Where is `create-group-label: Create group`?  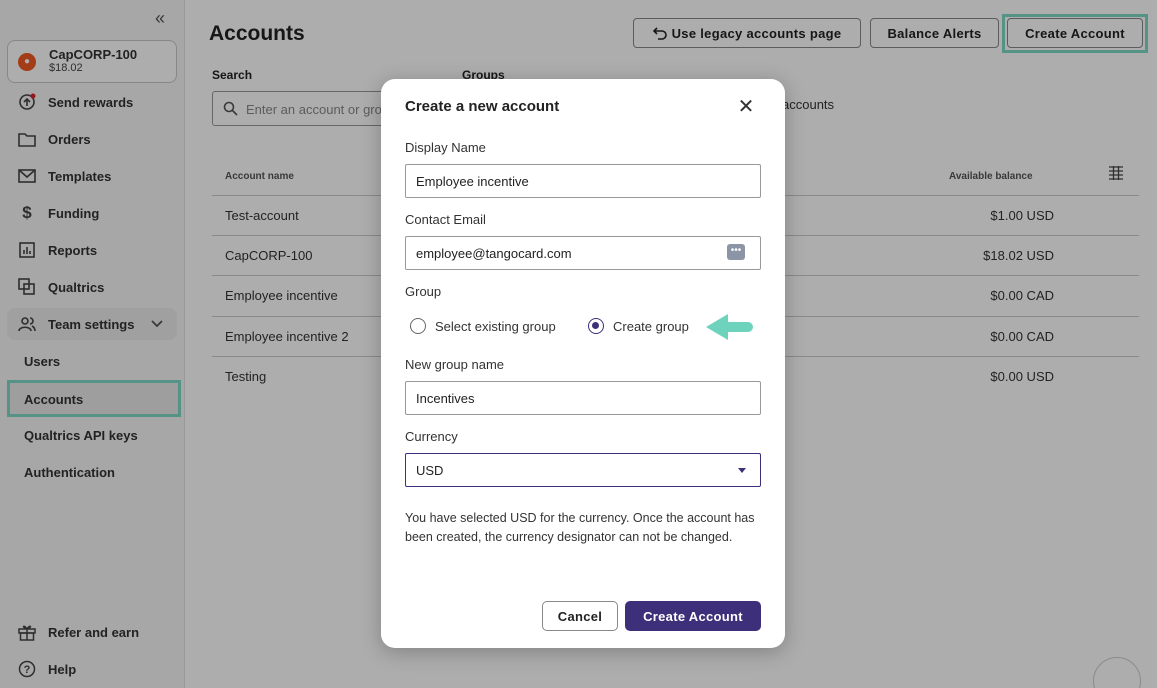
create-group-label: Create group is located at coordinates (651, 326).